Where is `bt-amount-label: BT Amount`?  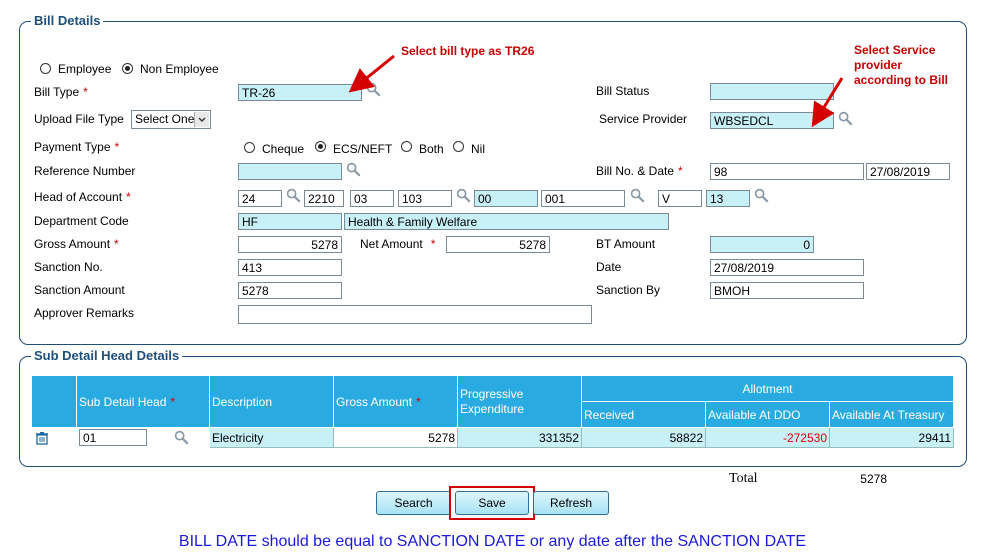 bt-amount-label: BT Amount is located at coordinates (626, 244).